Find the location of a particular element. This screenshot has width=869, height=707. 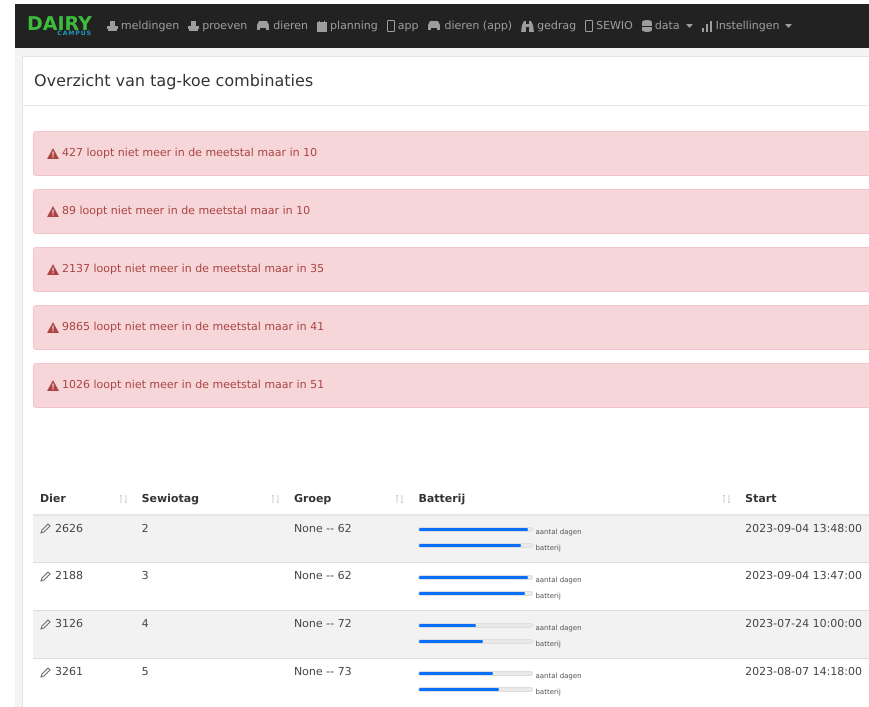

nav-link: meldingen is located at coordinates (143, 26).